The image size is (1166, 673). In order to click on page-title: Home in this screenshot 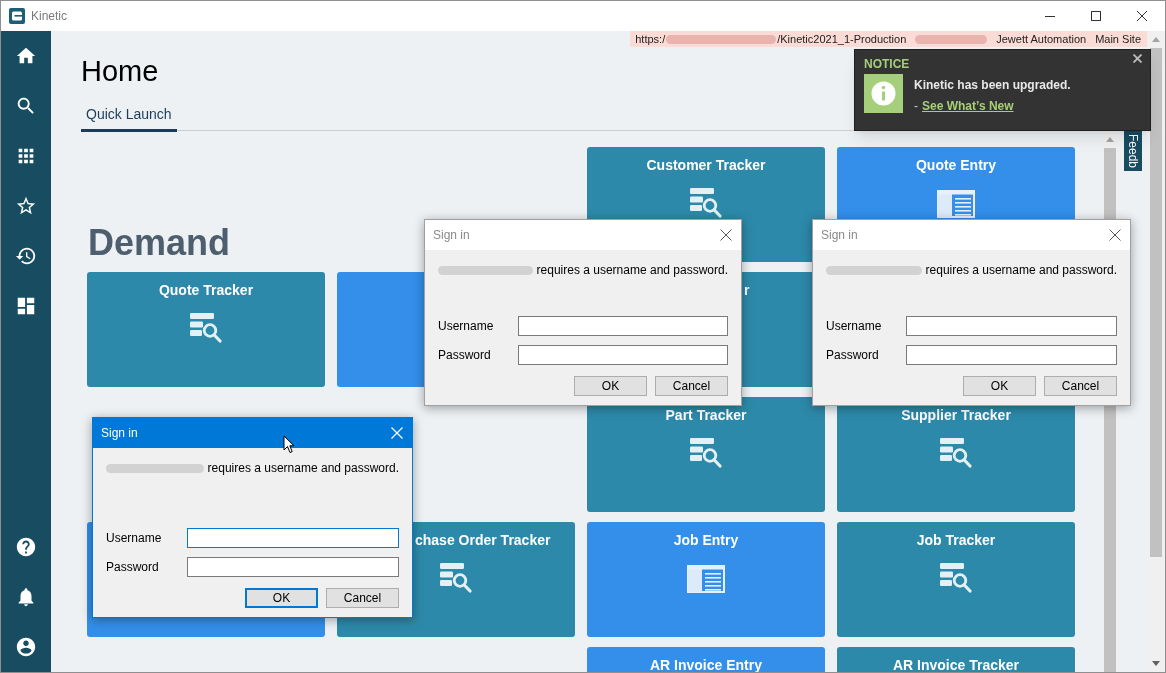, I will do `click(120, 71)`.